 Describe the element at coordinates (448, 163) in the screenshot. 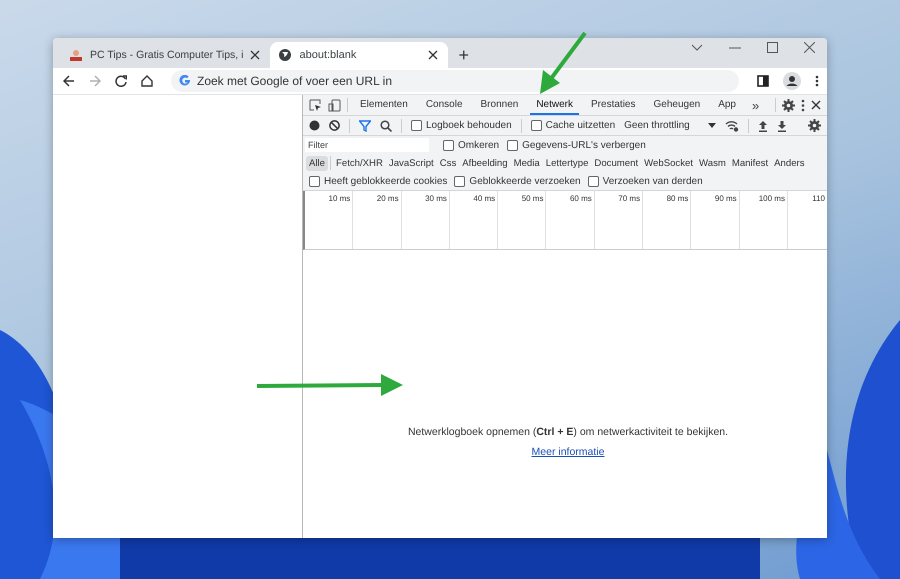

I see `type-filter-button: Css` at that location.